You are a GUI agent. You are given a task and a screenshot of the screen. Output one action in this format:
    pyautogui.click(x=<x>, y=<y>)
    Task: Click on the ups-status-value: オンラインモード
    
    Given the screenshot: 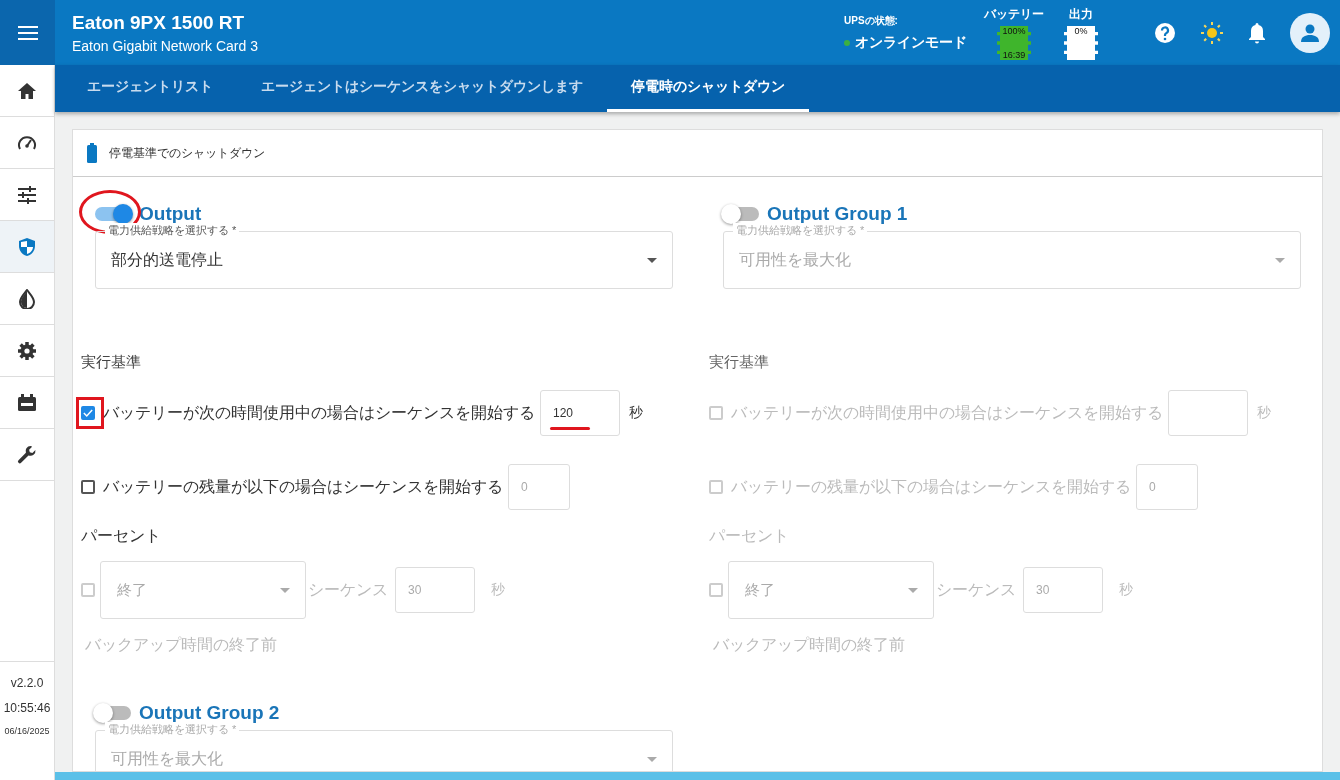 What is the action you would take?
    pyautogui.click(x=911, y=42)
    